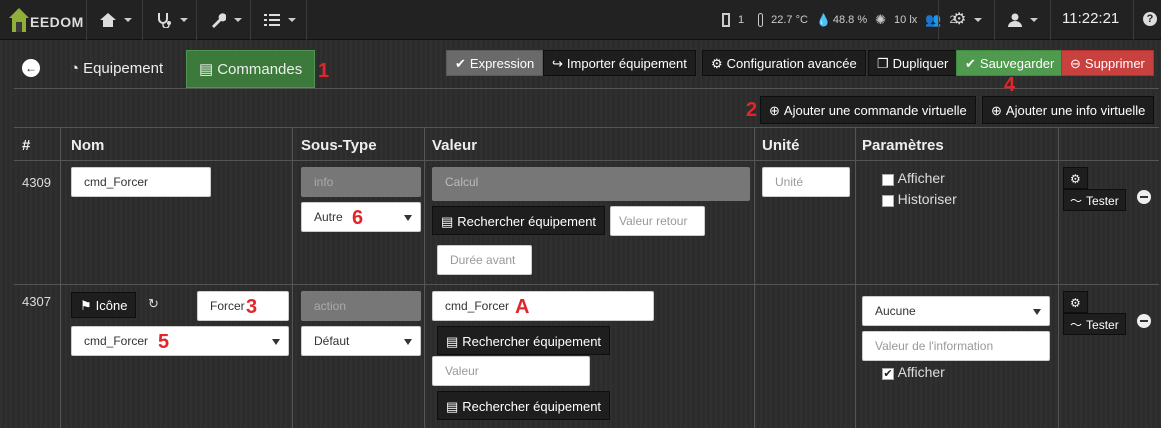 This screenshot has height=428, width=1161. Describe the element at coordinates (57, 22) in the screenshot. I see `logo-text: EEDOM` at that location.